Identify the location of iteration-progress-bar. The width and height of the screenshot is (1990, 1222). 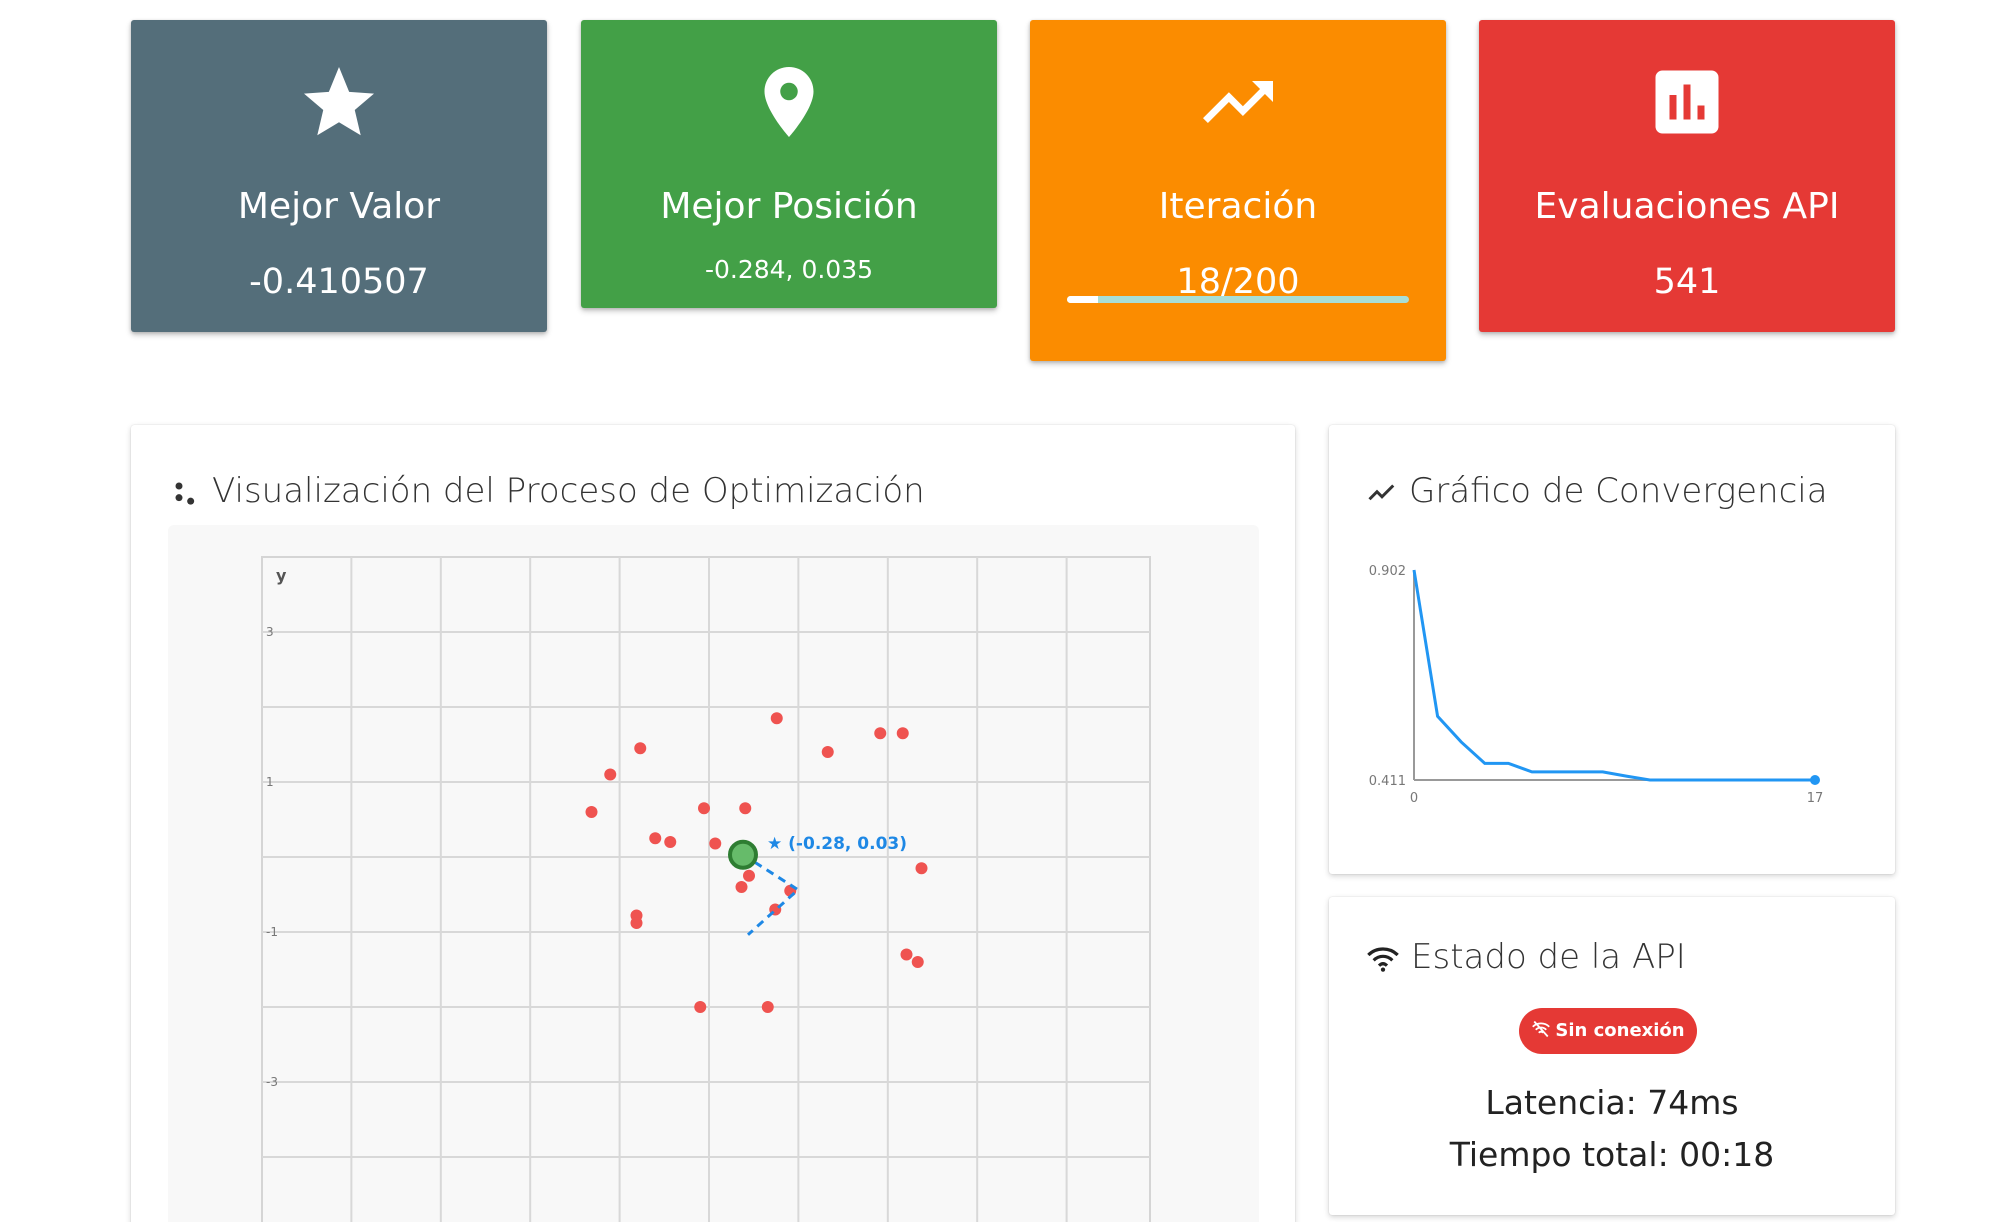
(1238, 299).